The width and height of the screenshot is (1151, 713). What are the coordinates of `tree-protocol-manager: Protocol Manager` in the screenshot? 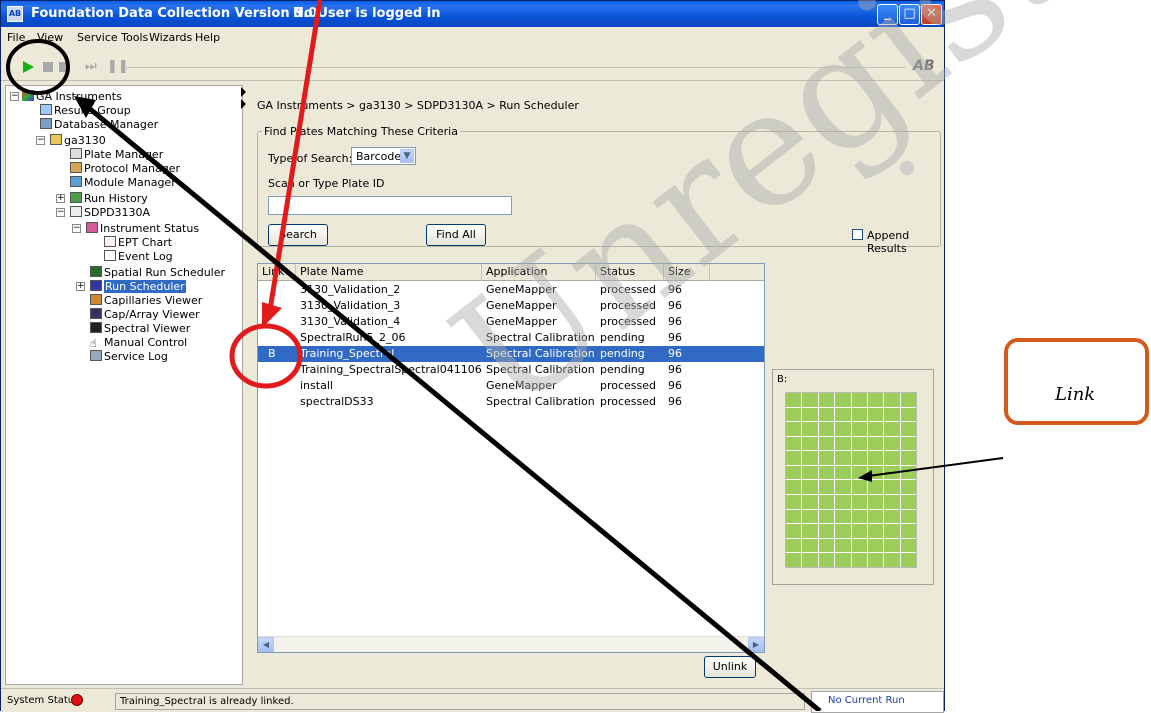 It's located at (125, 168).